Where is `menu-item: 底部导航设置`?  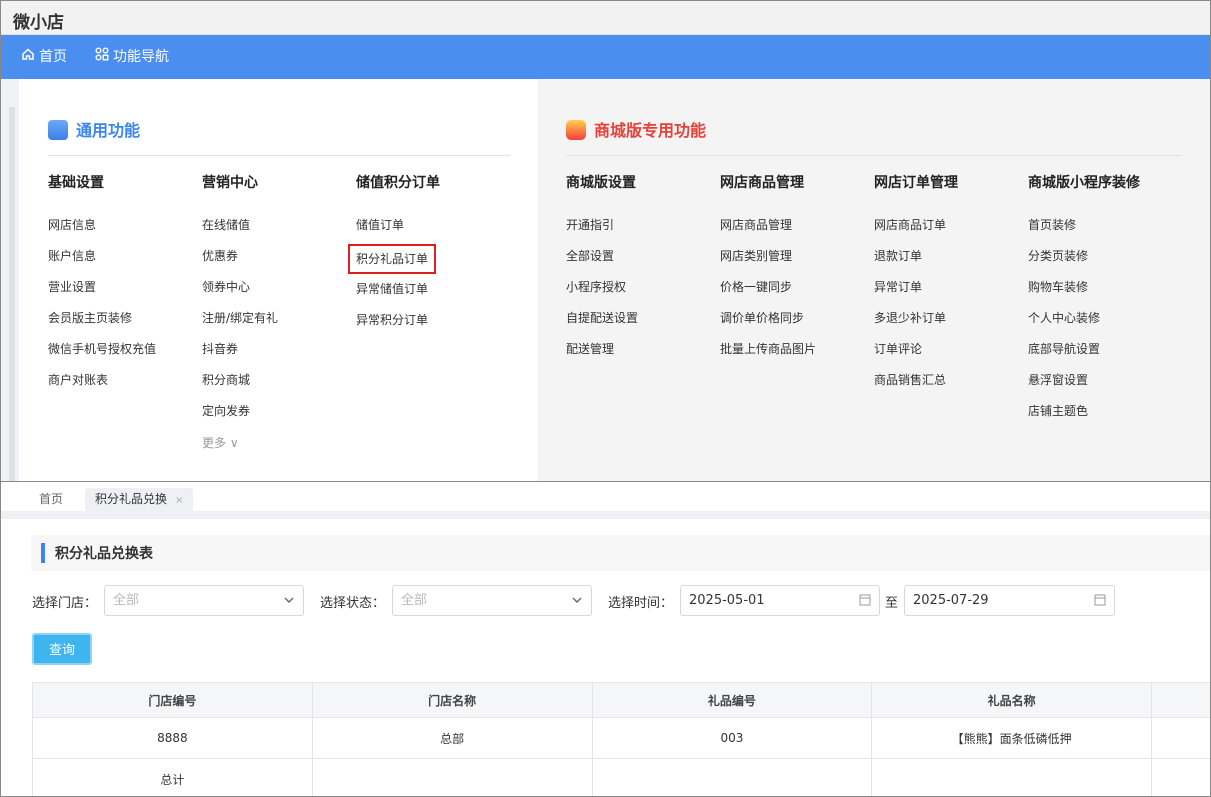 menu-item: 底部导航设置 is located at coordinates (1084, 356).